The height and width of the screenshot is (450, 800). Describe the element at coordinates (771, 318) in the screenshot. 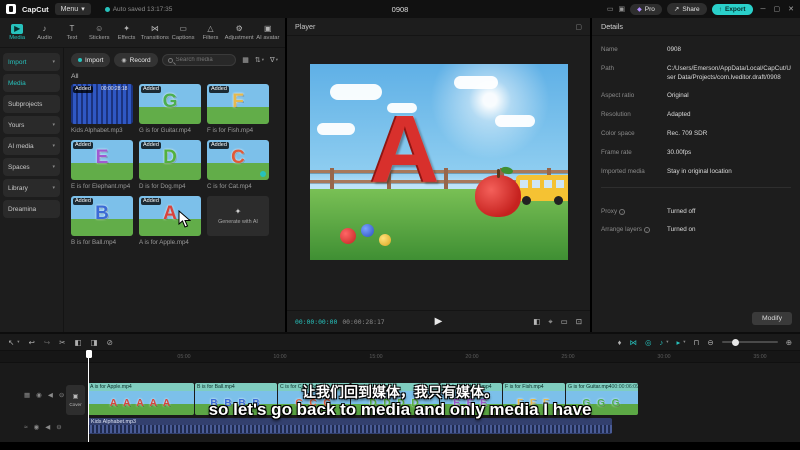

I see `modify-button: Modify` at that location.